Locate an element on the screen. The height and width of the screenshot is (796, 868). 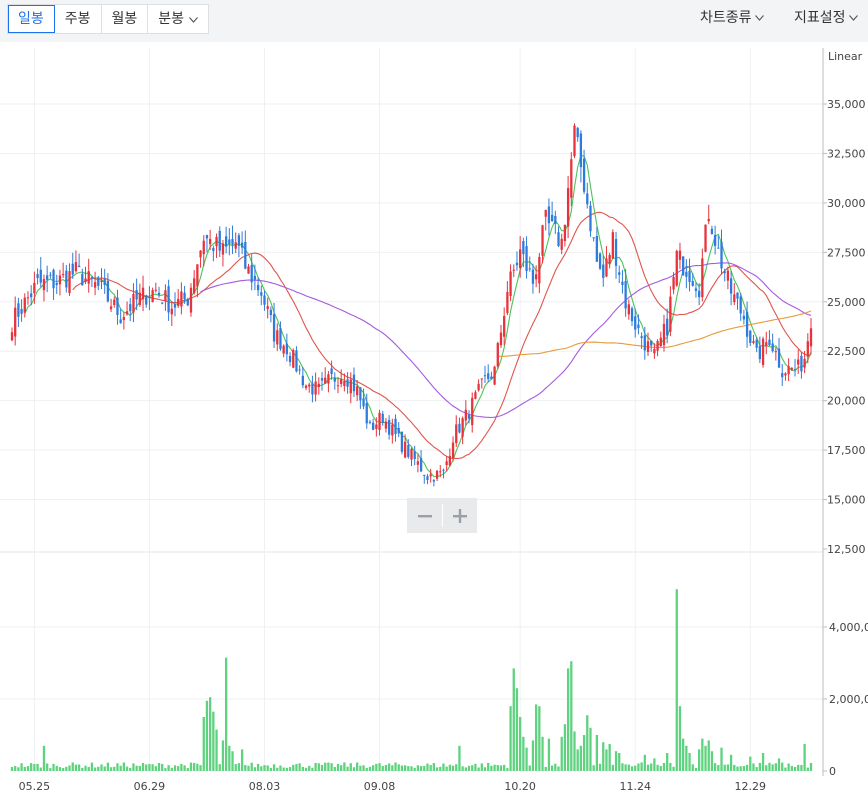
zoom-in-button is located at coordinates (459, 515).